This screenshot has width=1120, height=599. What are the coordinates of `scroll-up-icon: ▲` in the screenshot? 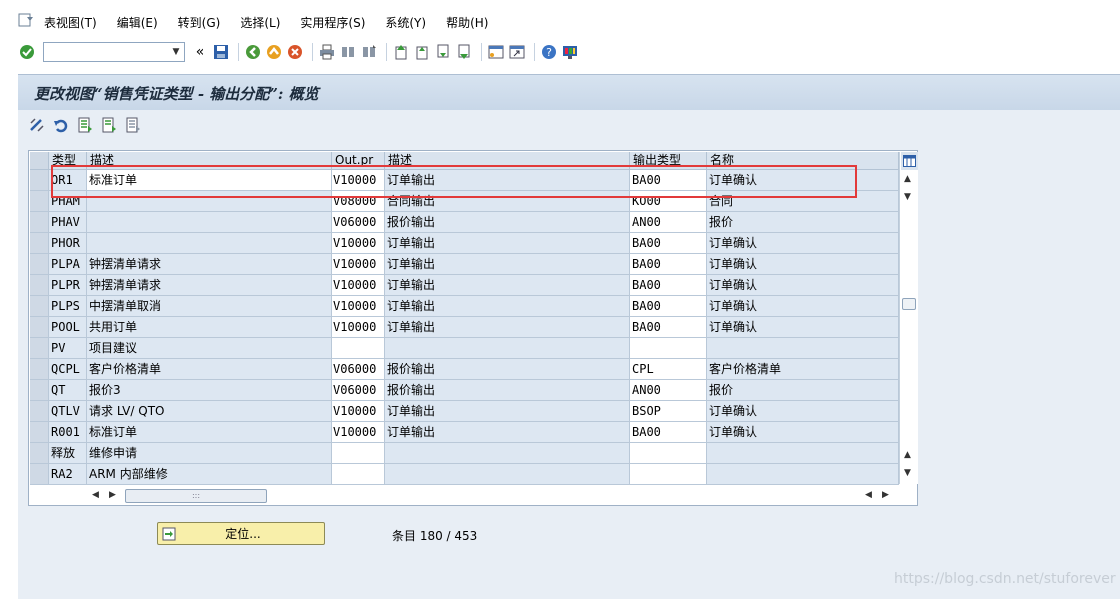 It's located at (907, 179).